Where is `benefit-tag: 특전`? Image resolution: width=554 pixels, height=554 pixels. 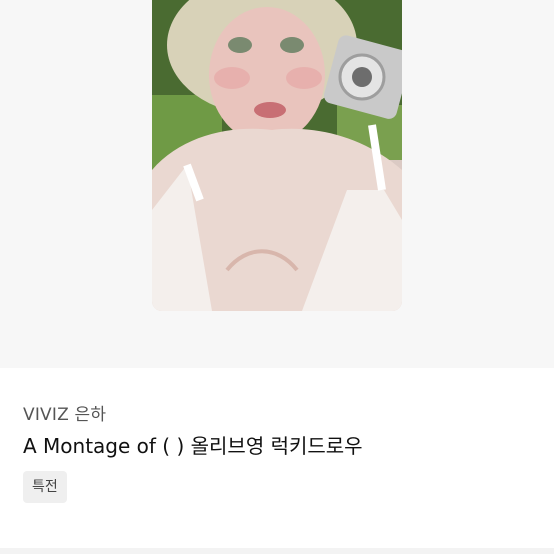
benefit-tag: 특전 is located at coordinates (45, 487).